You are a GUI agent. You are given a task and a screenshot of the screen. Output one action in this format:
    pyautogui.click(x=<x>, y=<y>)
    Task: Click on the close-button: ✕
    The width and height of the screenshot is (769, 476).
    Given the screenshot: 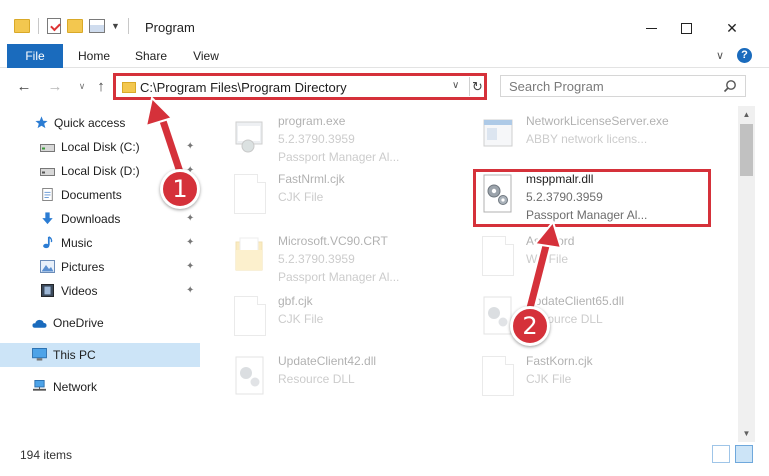 What is the action you would take?
    pyautogui.click(x=732, y=28)
    